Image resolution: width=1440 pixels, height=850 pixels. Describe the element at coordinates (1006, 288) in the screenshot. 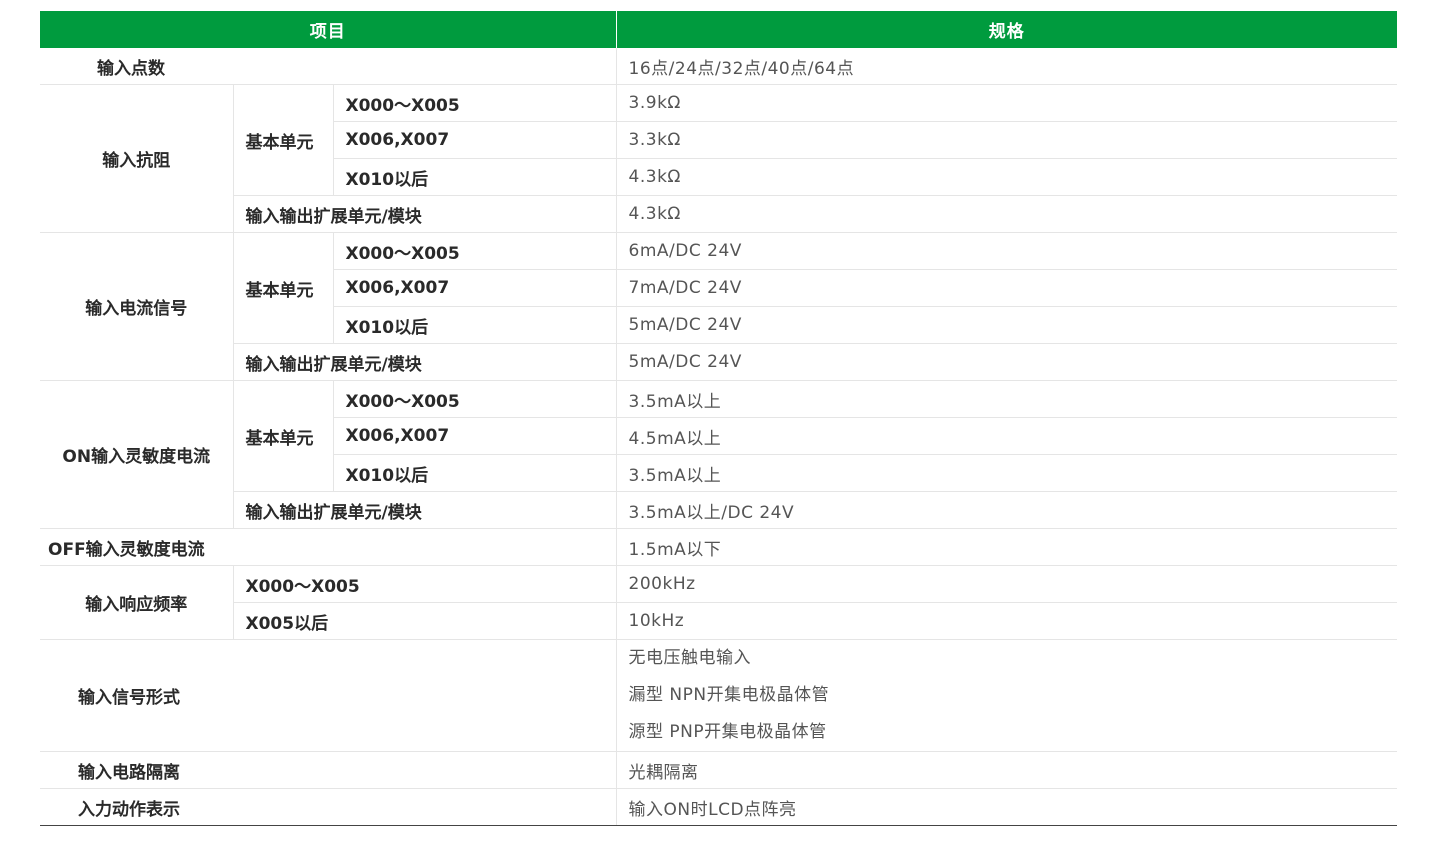

I see `value-cell: 7mA/DC 24V` at that location.